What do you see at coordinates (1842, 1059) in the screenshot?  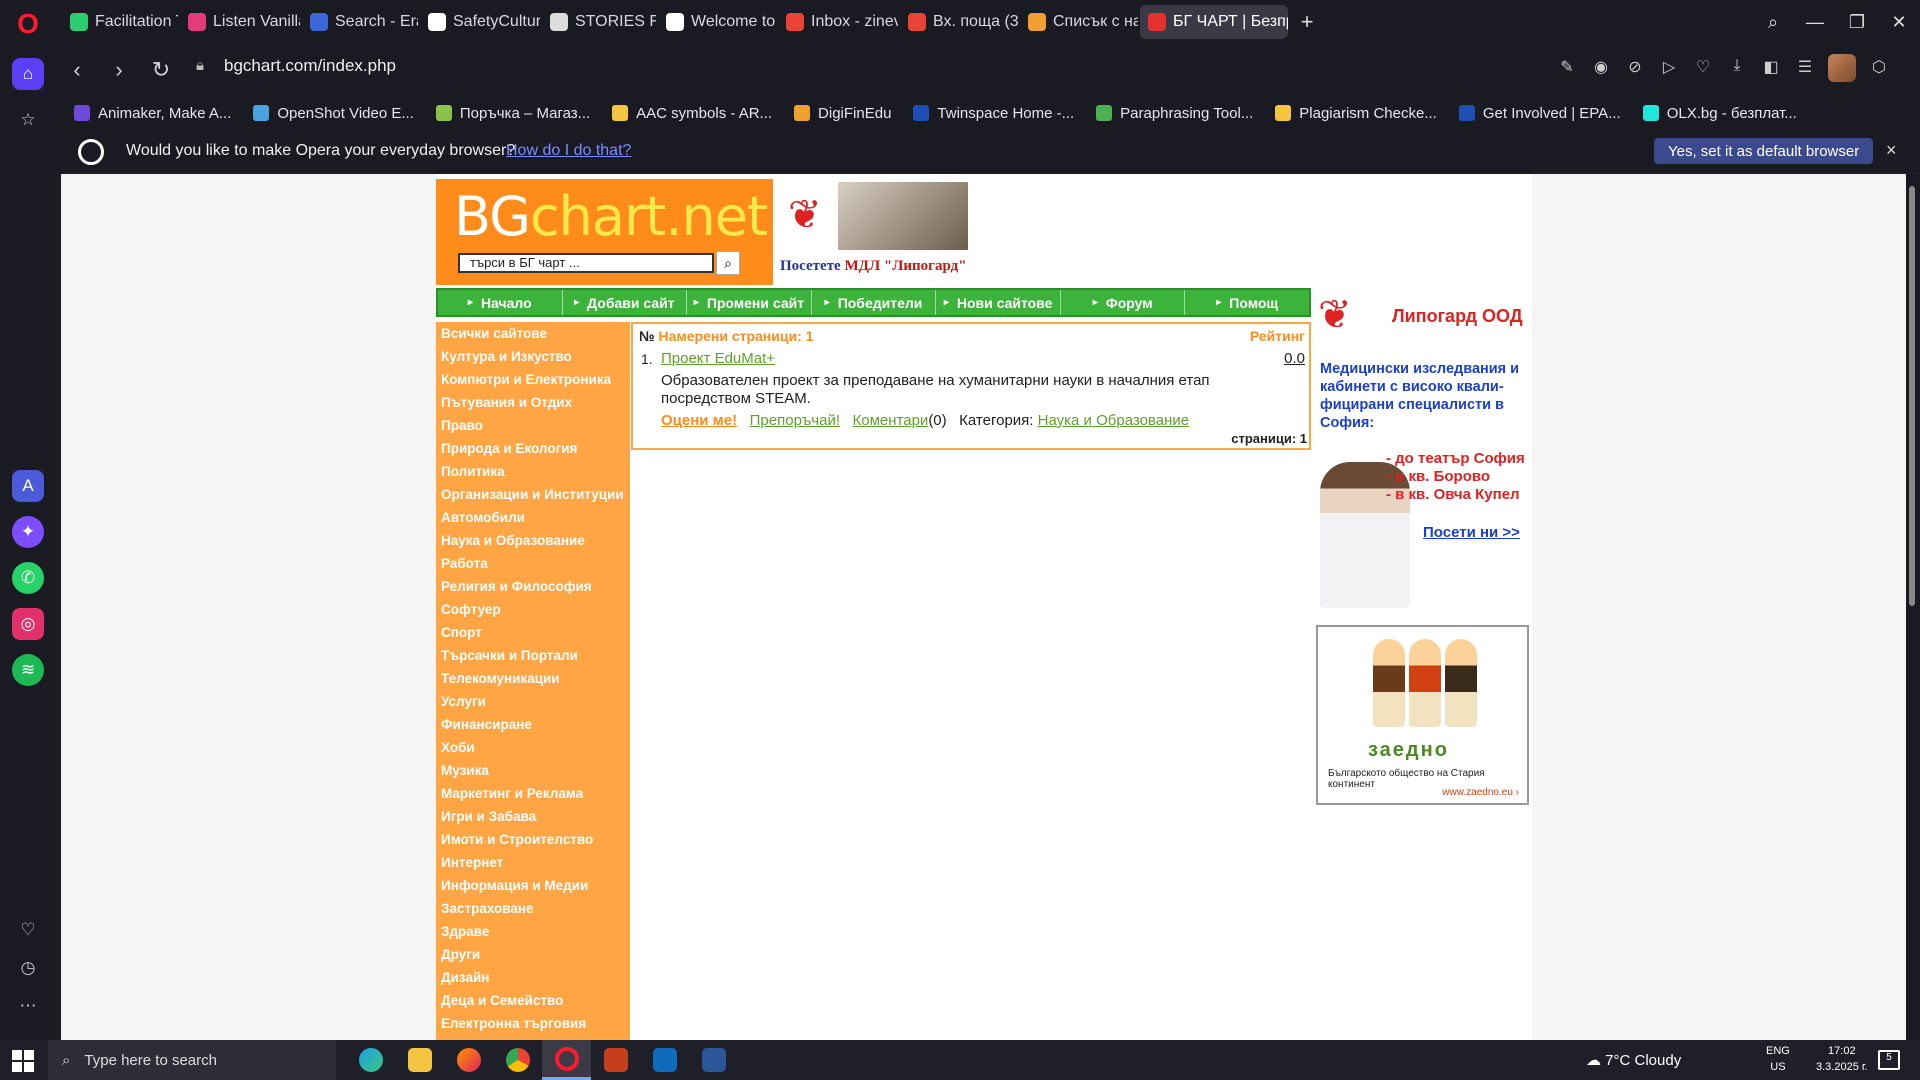 I see `clock: 17:02 3.3.2025 г.` at bounding box center [1842, 1059].